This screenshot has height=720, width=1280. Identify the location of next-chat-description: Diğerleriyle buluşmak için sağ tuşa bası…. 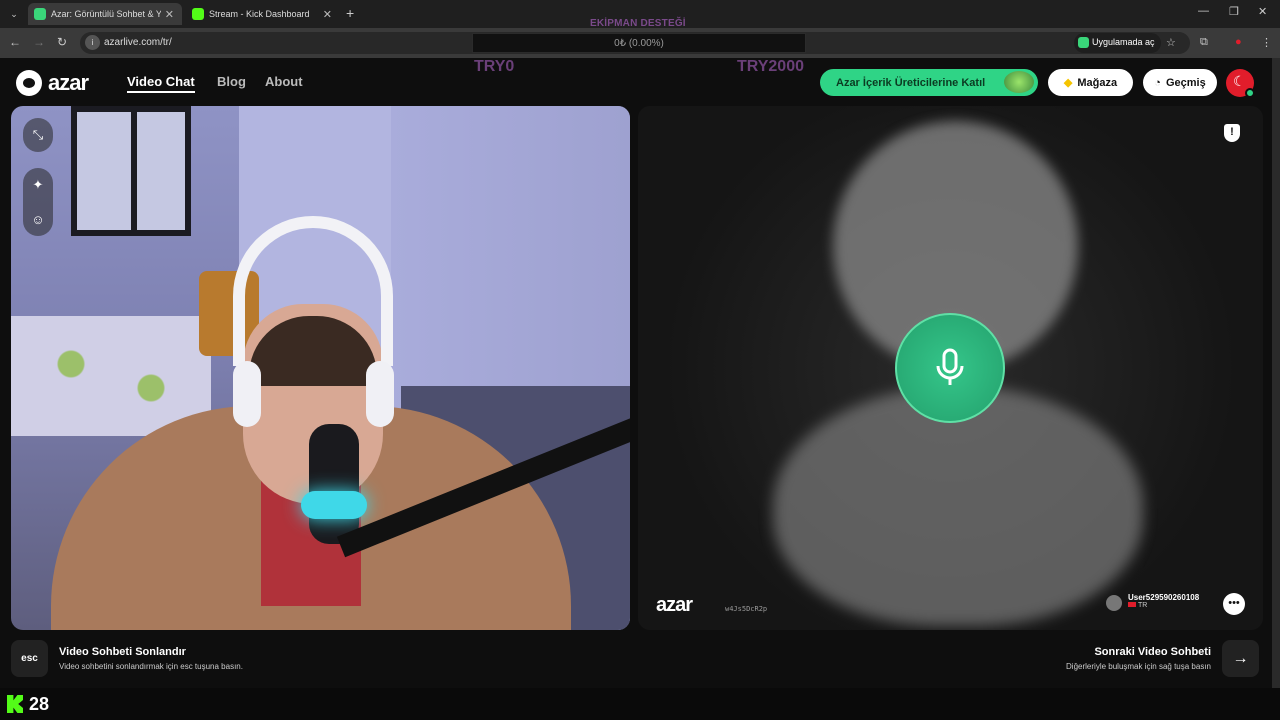
(1138, 666).